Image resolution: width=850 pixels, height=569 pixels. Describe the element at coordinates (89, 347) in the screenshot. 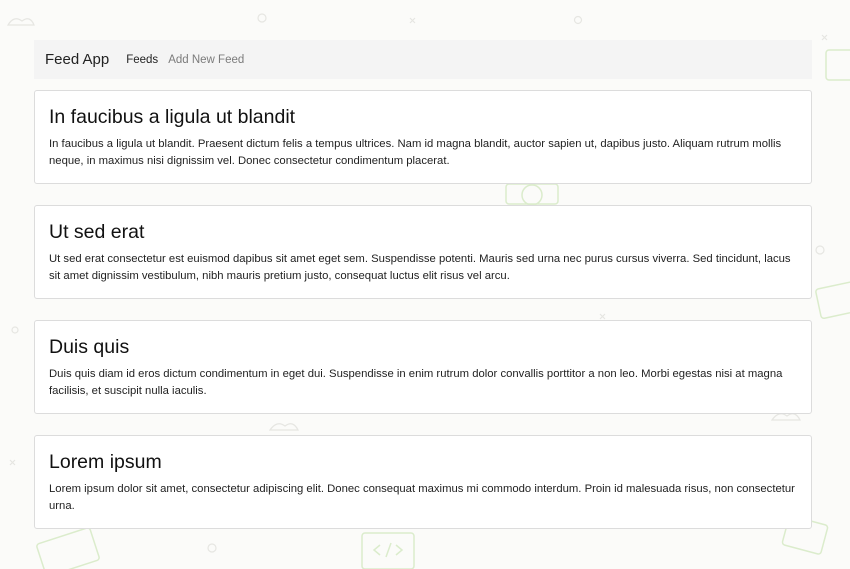

I see `feed-title: Duis quis` at that location.